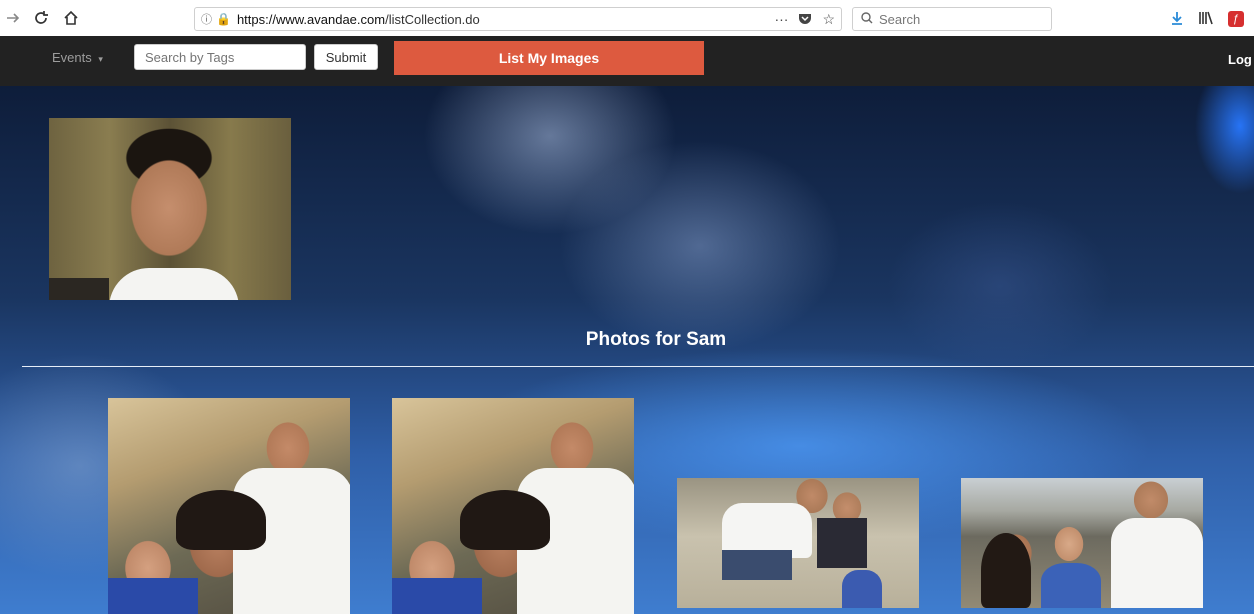 Image resolution: width=1254 pixels, height=614 pixels. I want to click on search-icon, so click(867, 19).